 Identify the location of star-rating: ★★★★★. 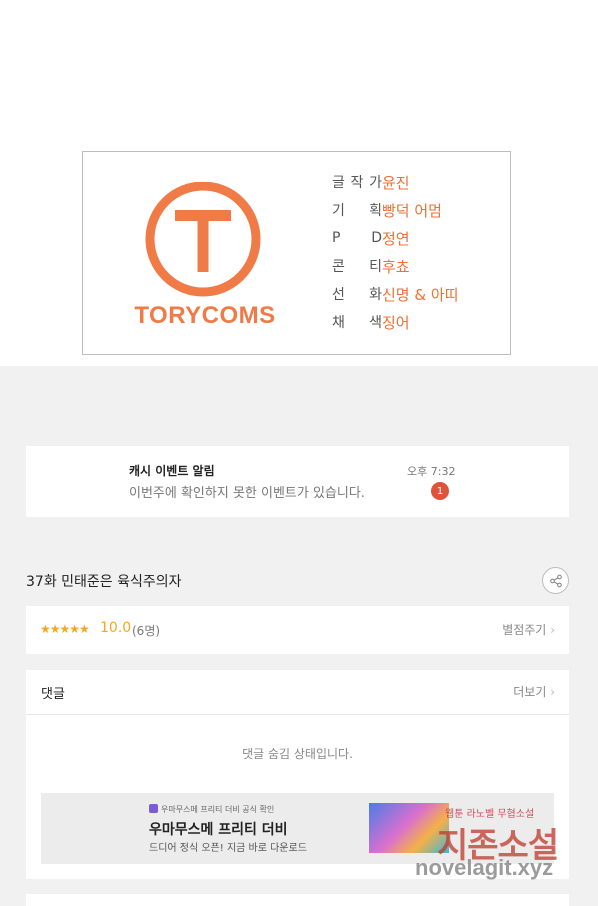
(65, 629).